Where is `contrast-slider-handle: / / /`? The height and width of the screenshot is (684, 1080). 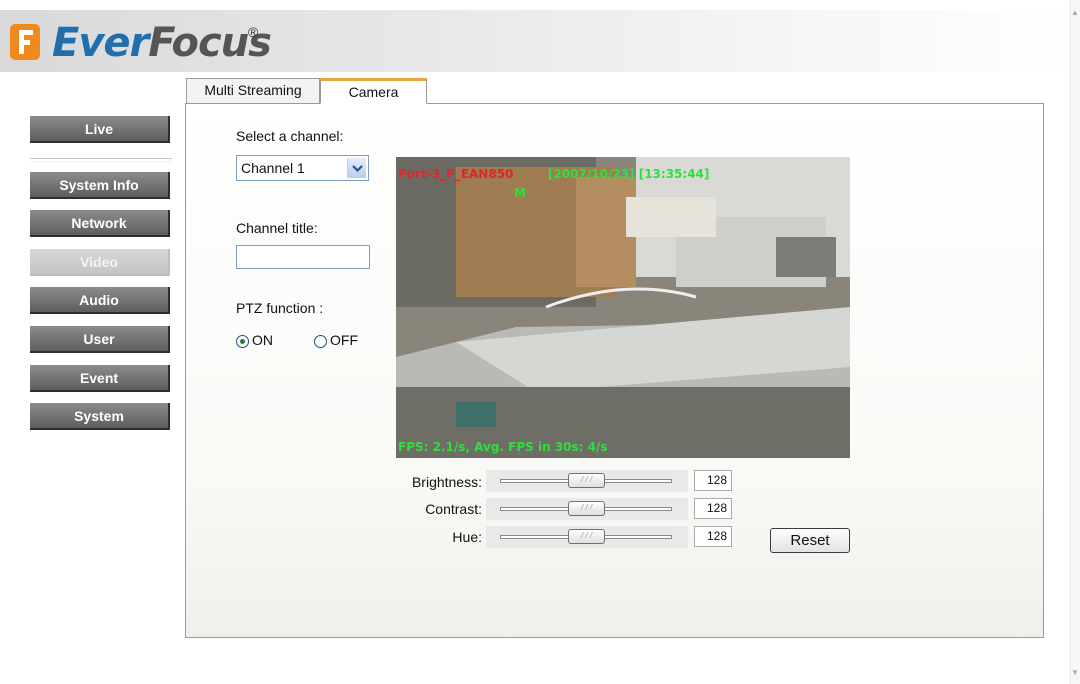 contrast-slider-handle: / / / is located at coordinates (586, 508).